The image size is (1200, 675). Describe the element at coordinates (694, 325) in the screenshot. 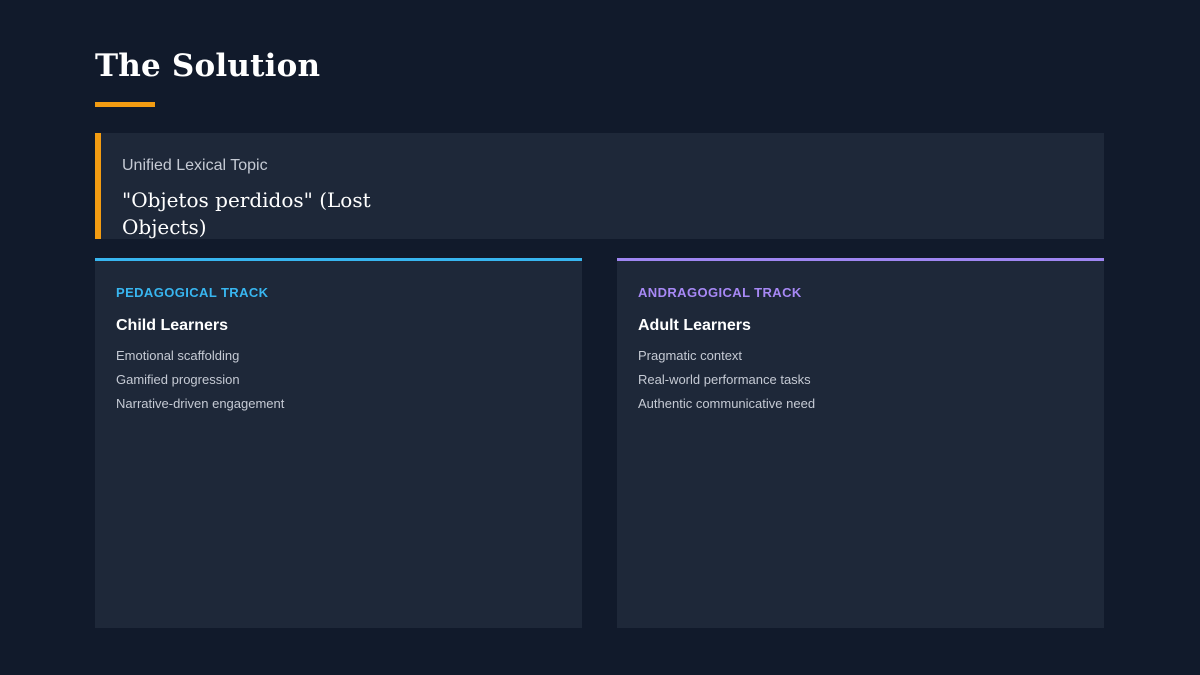

I see `track-heading: Adult Learners` at that location.